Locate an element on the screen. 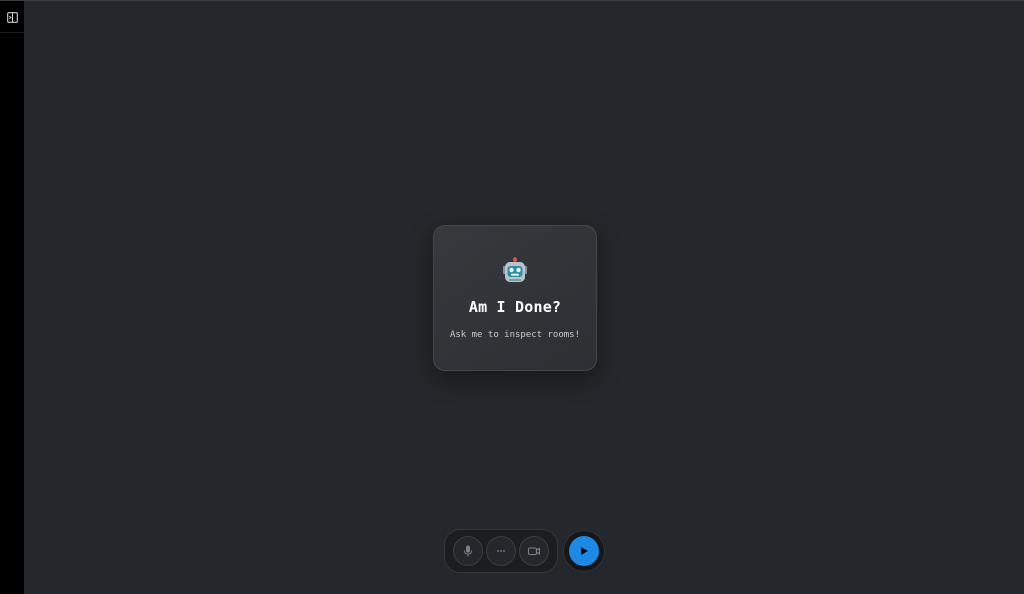 This screenshot has height=594, width=1024. welcome-card: Am I Done? Ask me to inspect rooms! is located at coordinates (515, 298).